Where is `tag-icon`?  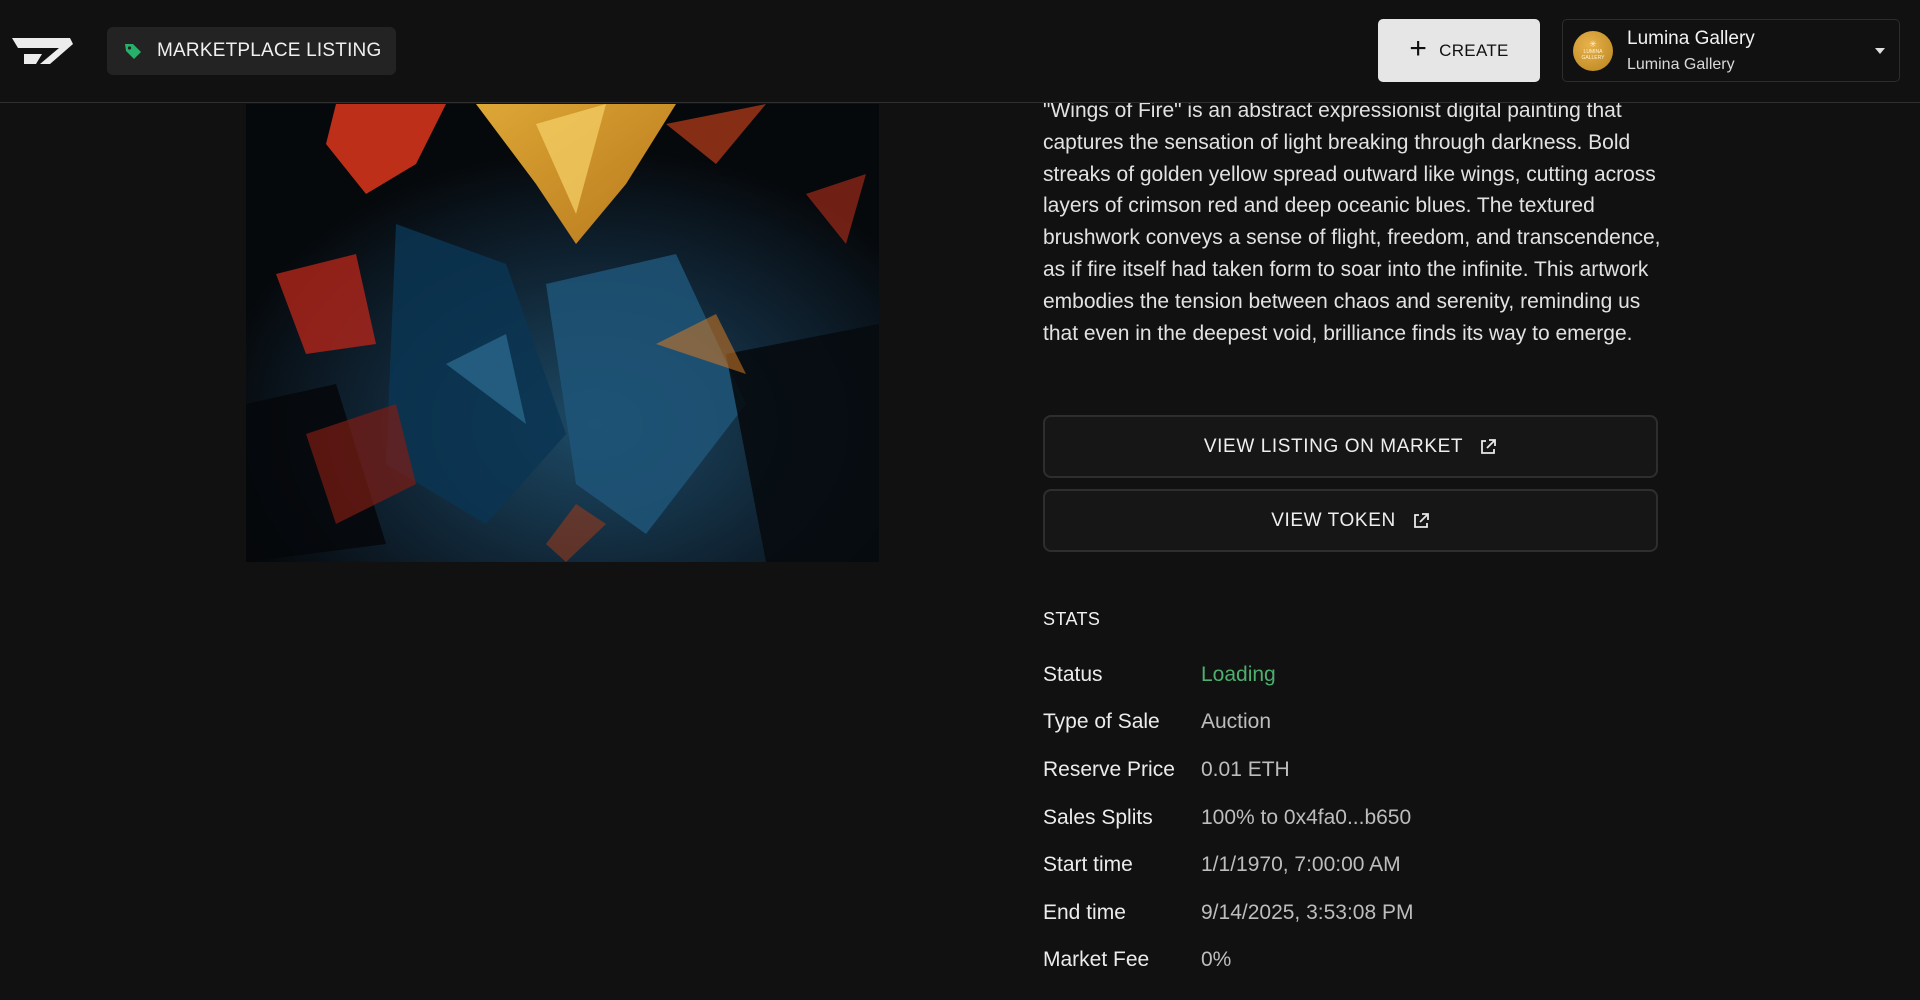 tag-icon is located at coordinates (133, 51).